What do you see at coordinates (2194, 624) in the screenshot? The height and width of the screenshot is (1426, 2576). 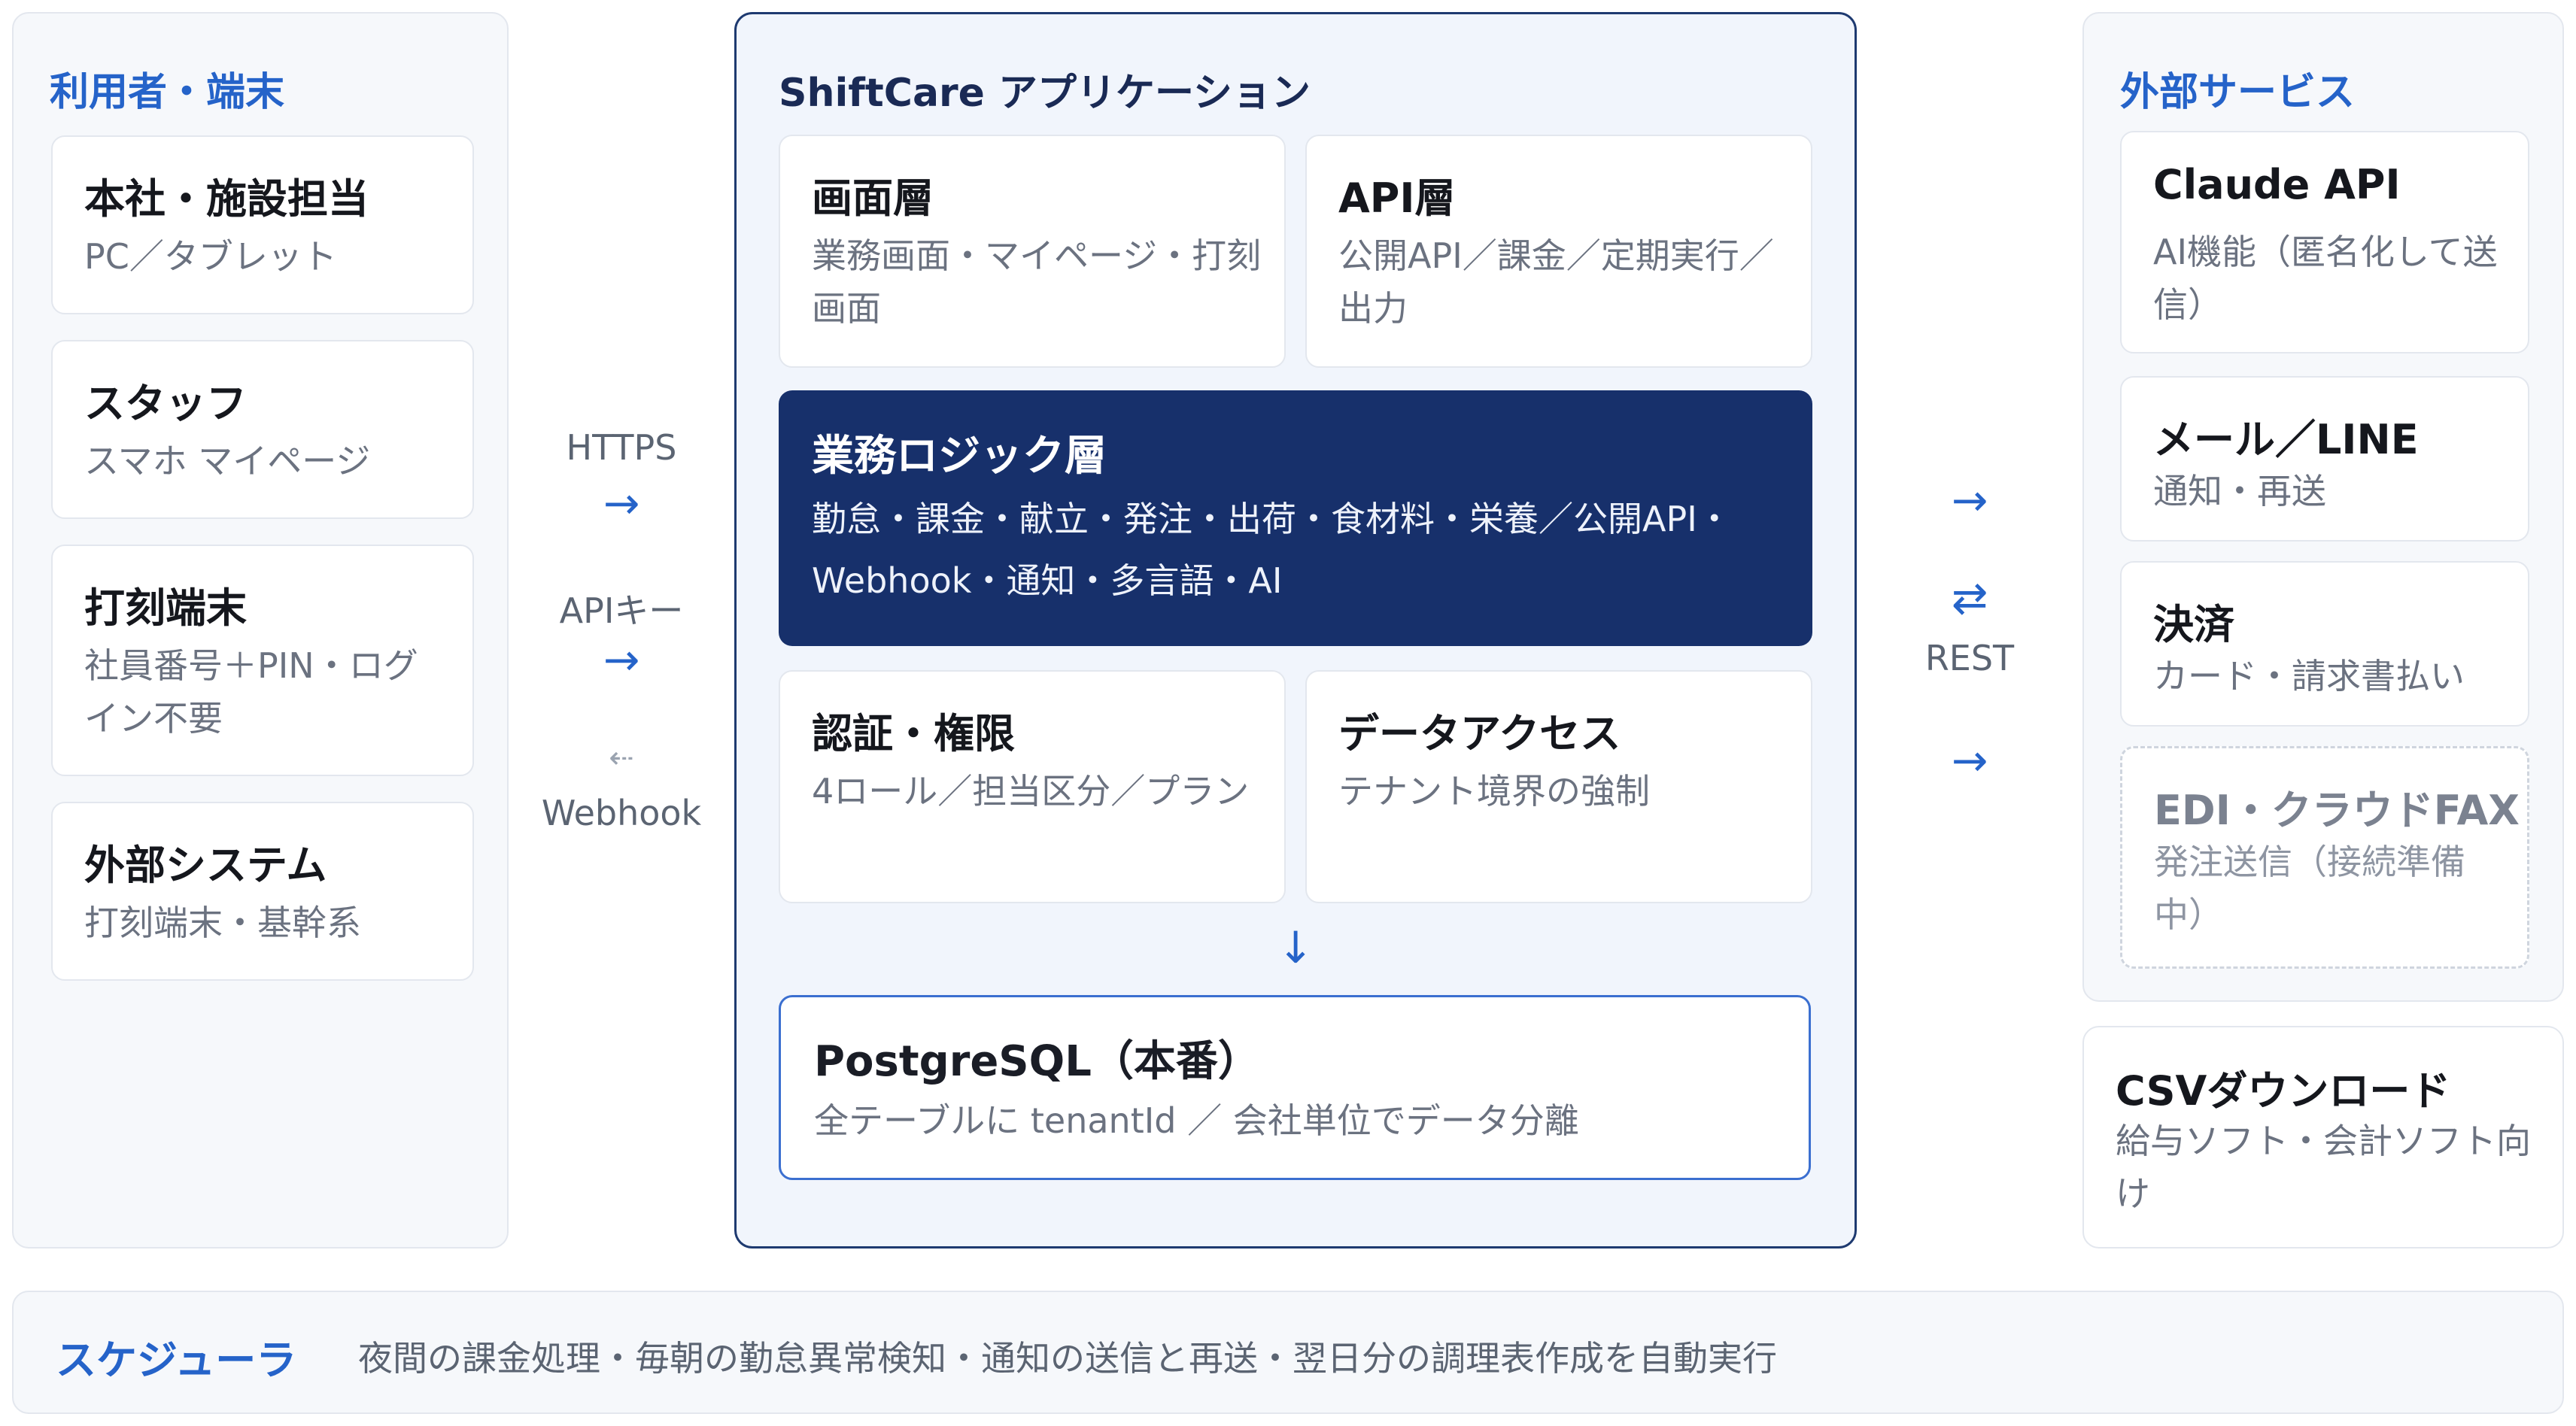 I see `service-title: 決済` at bounding box center [2194, 624].